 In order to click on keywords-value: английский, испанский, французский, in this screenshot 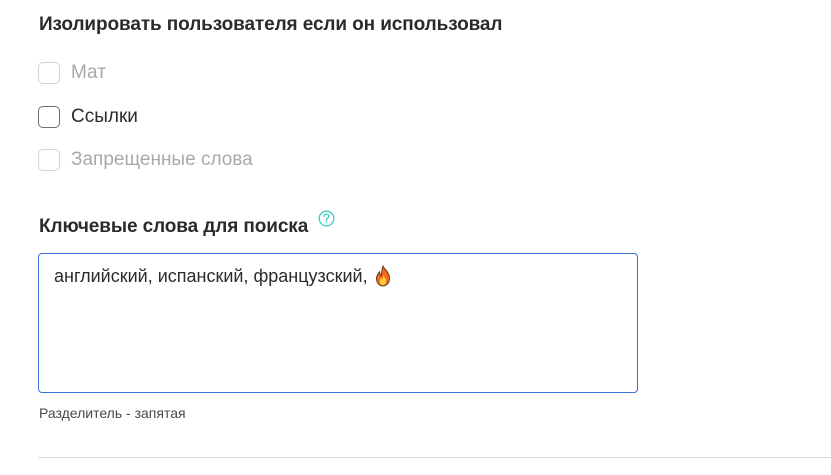, I will do `click(211, 275)`.